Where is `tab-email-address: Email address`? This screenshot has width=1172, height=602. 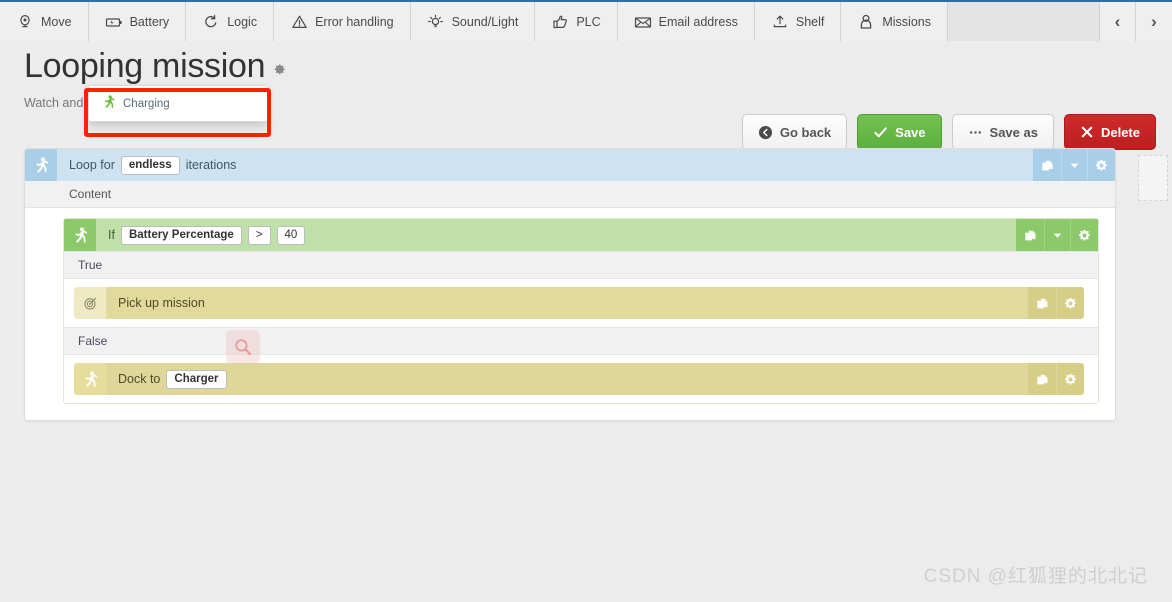
tab-email-address: Email address is located at coordinates (686, 21).